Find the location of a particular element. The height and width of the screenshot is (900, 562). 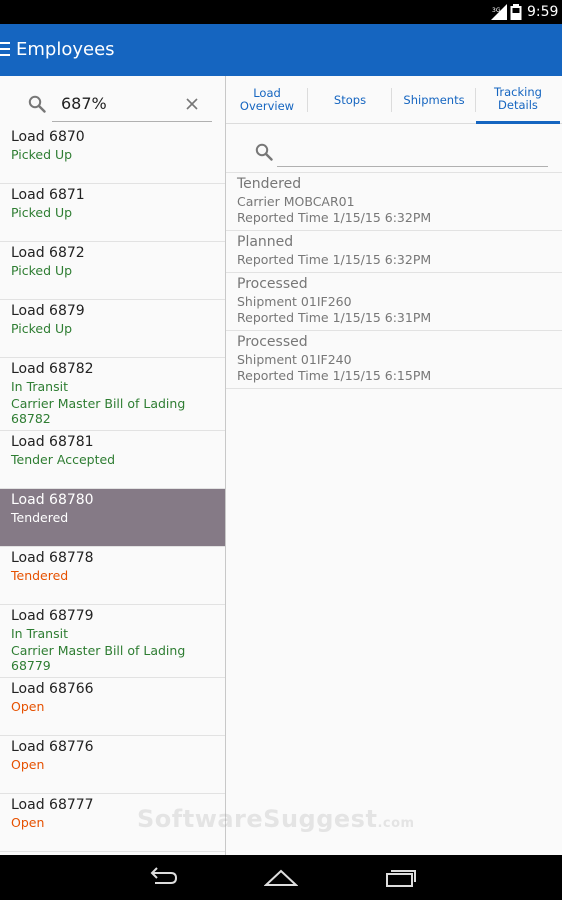

load-search-bar: 687% is located at coordinates (112, 101).